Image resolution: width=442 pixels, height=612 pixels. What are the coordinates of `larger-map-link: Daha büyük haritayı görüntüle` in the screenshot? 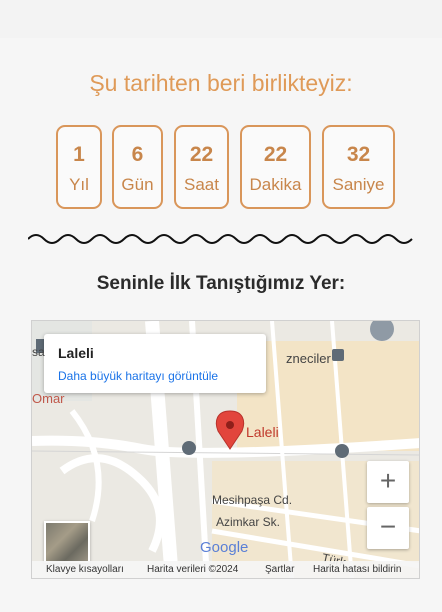 It's located at (138, 376).